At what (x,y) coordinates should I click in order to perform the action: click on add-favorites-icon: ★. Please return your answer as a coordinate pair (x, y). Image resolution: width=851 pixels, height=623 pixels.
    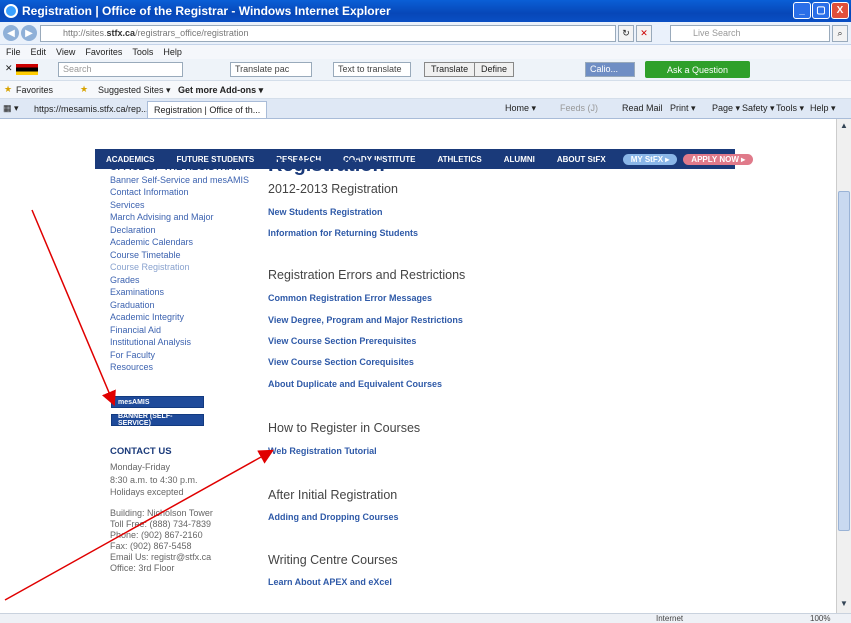
    Looking at the image, I should click on (84, 89).